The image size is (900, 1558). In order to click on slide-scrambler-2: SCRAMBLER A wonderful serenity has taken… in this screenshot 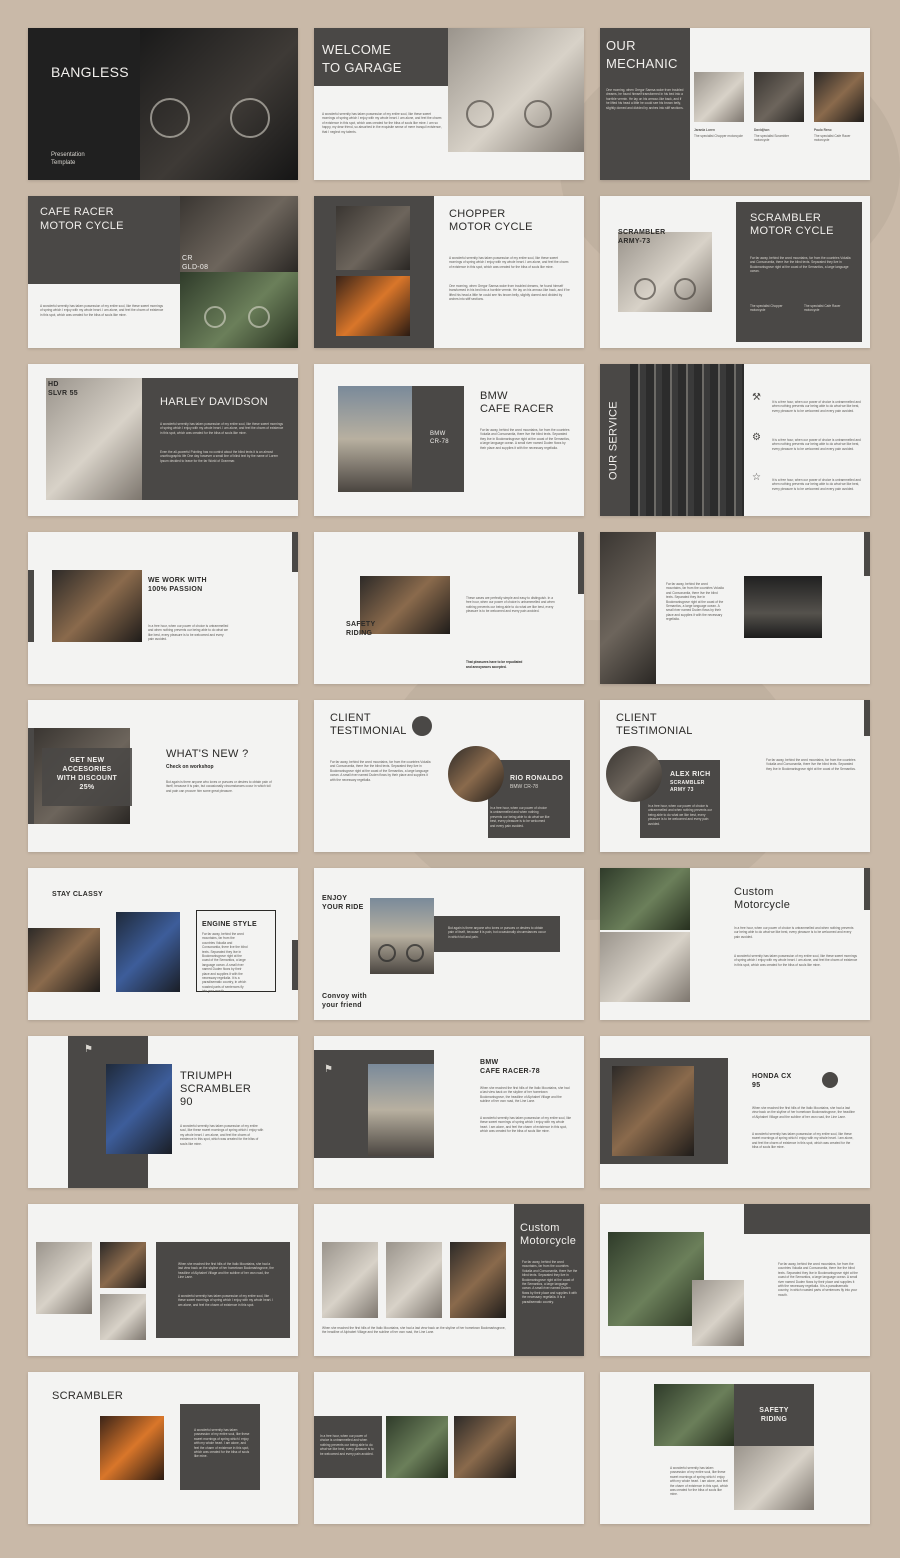, I will do `click(163, 1448)`.